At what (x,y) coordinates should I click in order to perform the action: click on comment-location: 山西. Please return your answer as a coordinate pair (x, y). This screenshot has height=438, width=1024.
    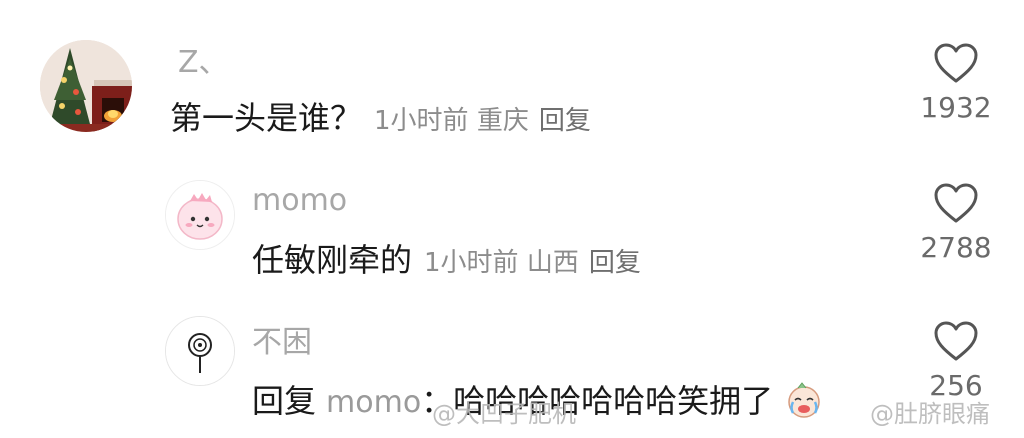
    Looking at the image, I should click on (552, 263).